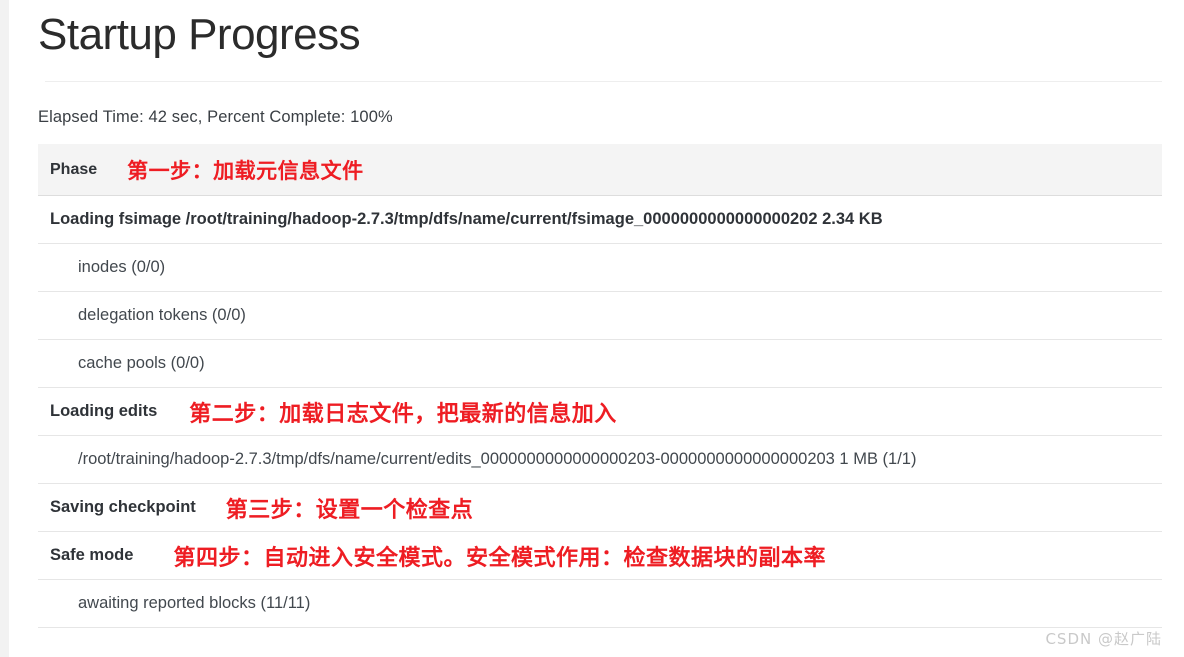  What do you see at coordinates (499, 558) in the screenshot?
I see `annotation-step-4: 第四步：自动进入安全模式。安全模式作用：检查数据块的副本率` at bounding box center [499, 558].